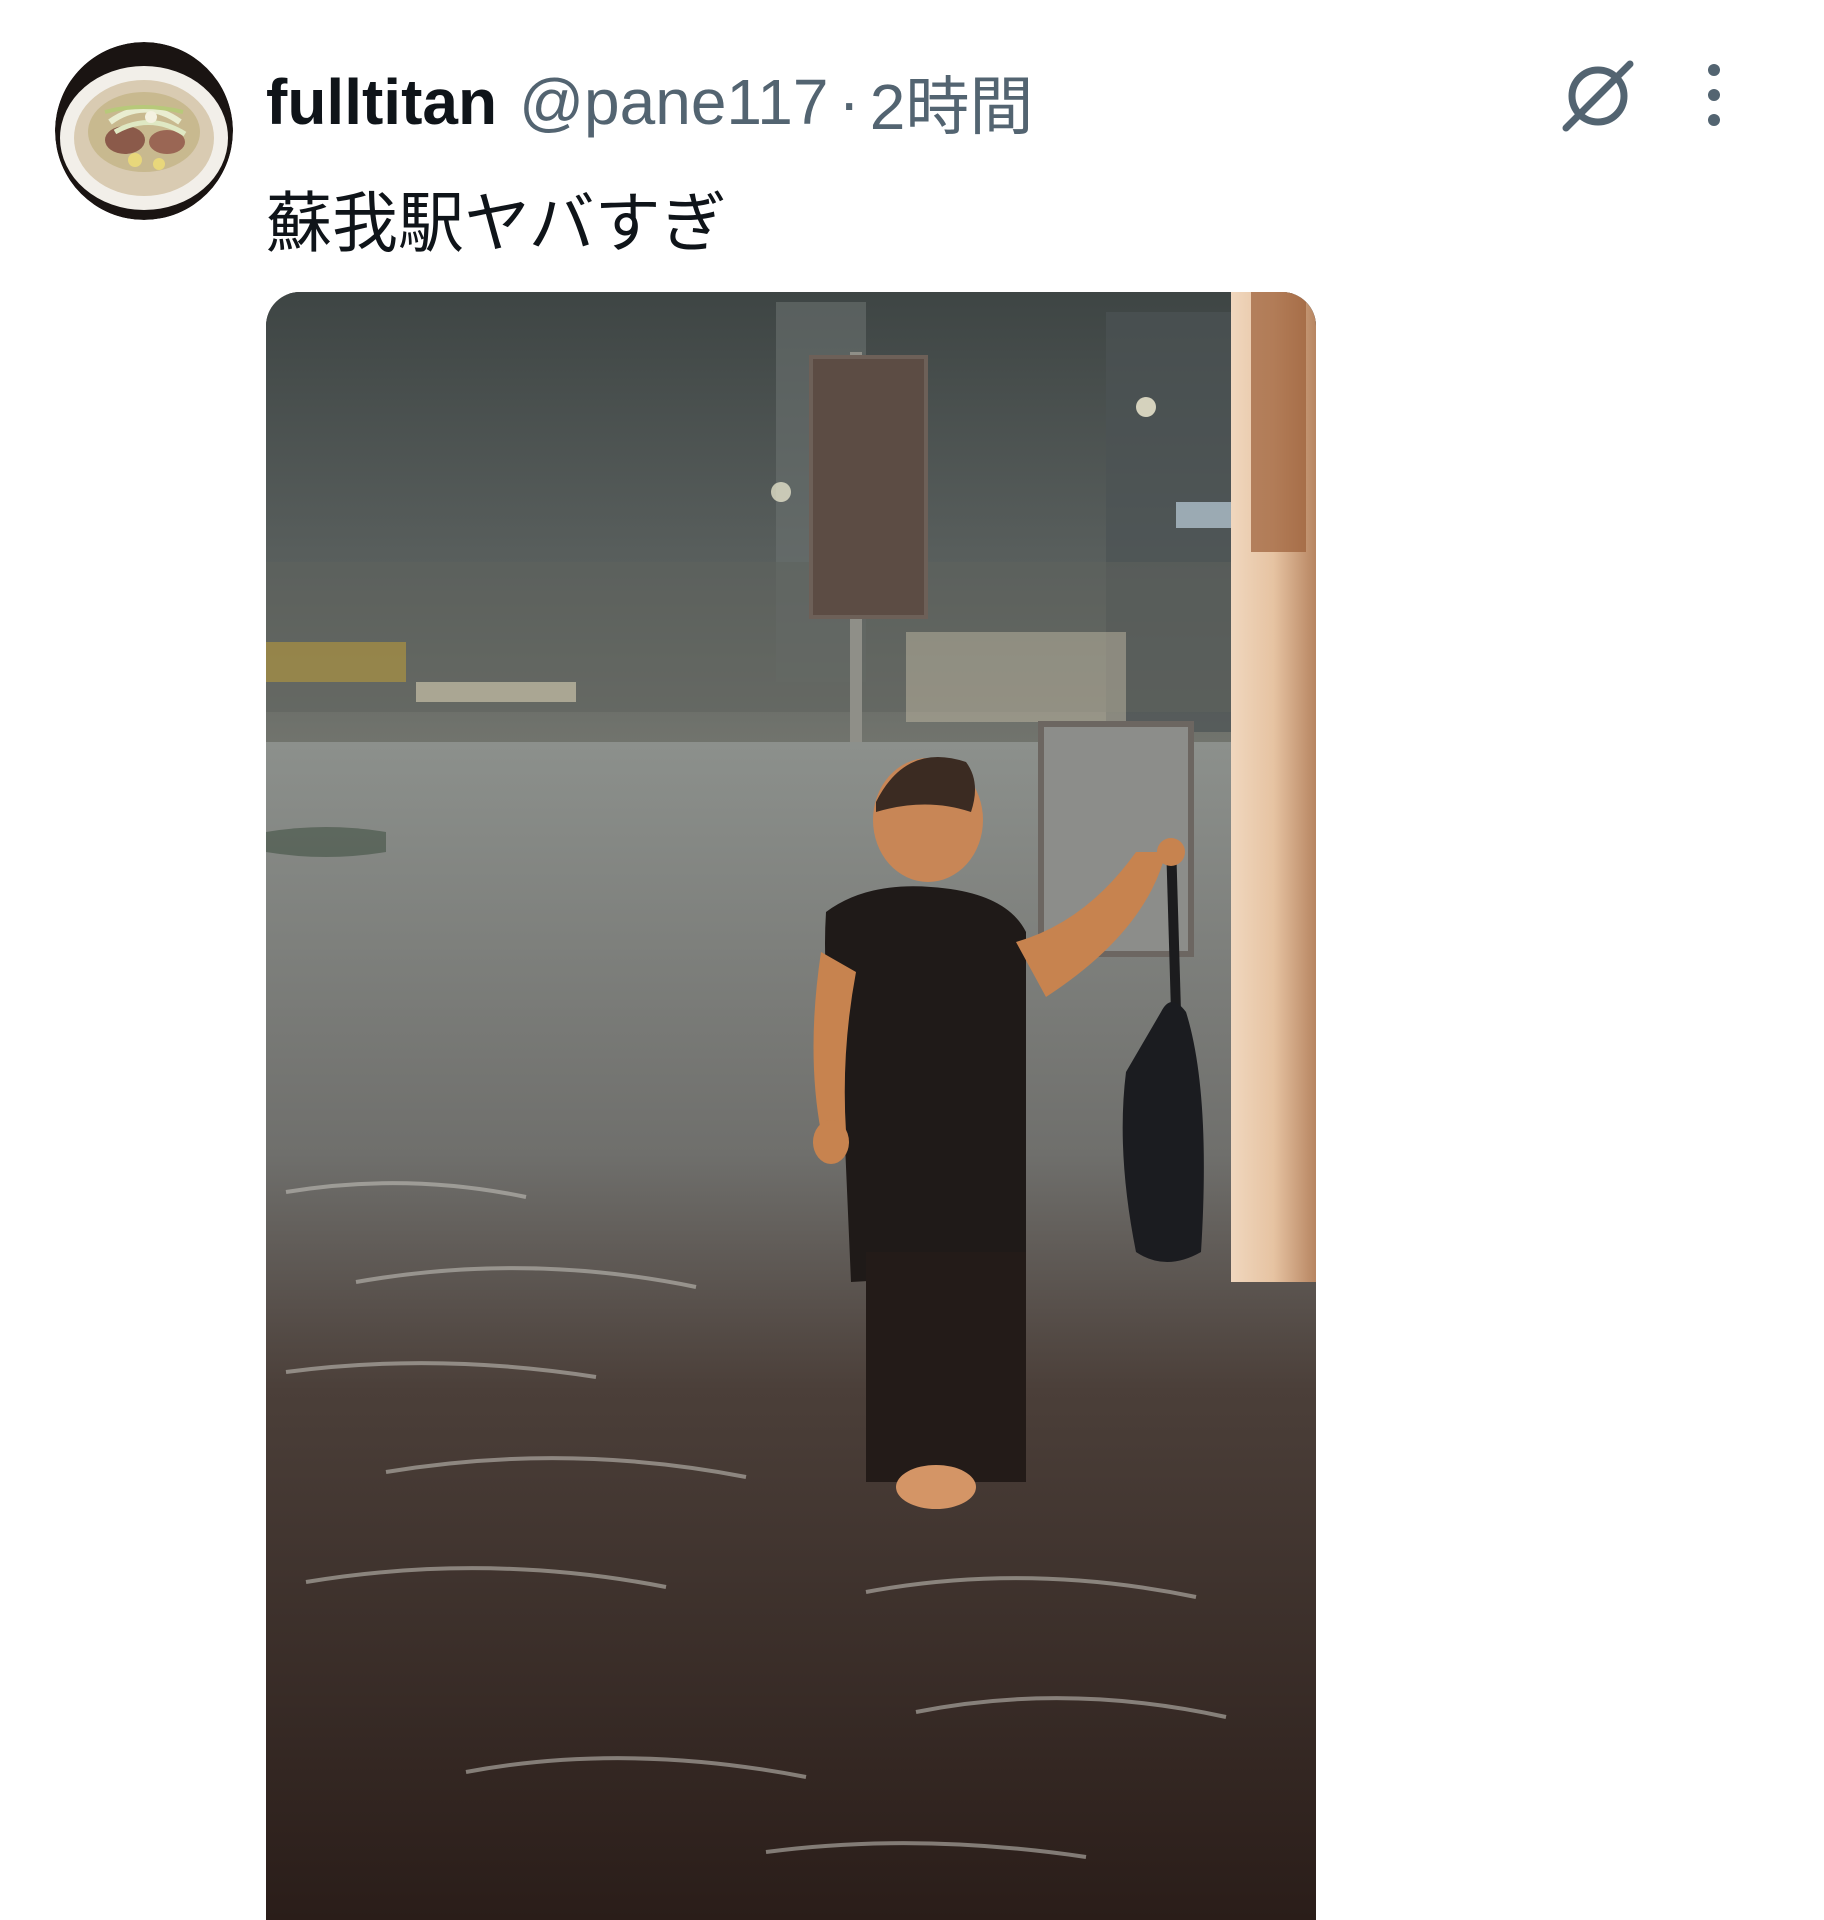 Image resolution: width=1824 pixels, height=1920 pixels. What do you see at coordinates (1598, 94) in the screenshot?
I see `grok-icon` at bounding box center [1598, 94].